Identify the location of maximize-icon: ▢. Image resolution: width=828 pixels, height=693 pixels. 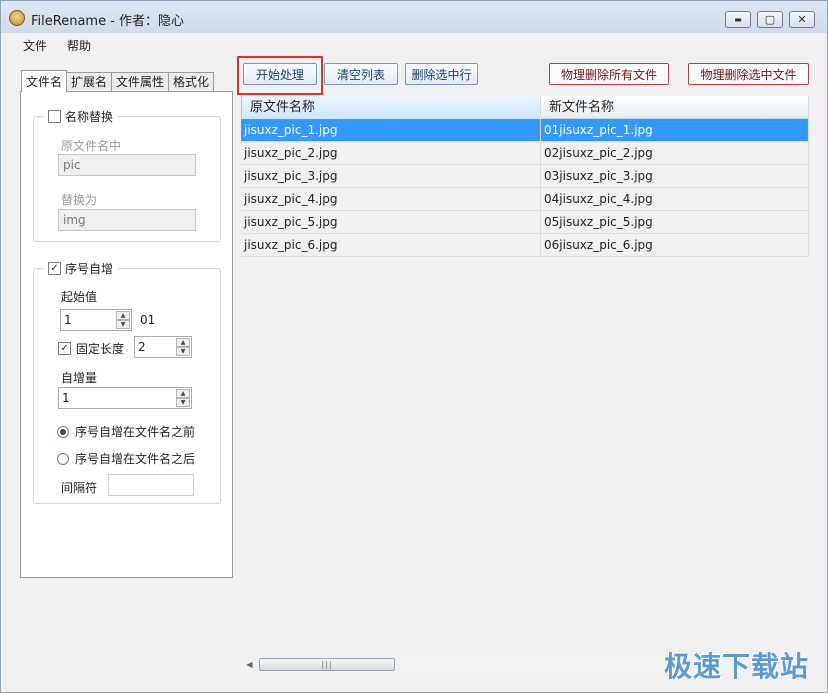
(770, 19).